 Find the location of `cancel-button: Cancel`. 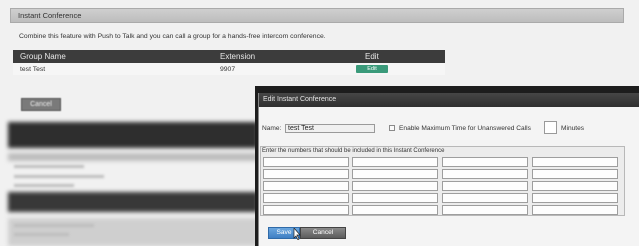

cancel-button: Cancel is located at coordinates (323, 233).